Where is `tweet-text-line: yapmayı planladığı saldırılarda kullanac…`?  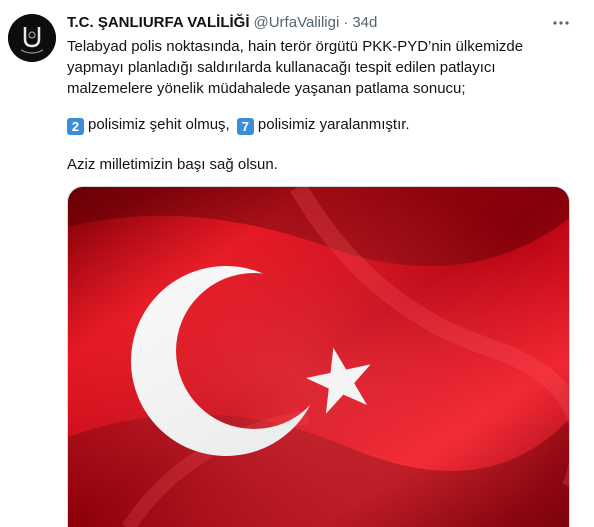 tweet-text-line: yapmayı planladığı saldırılarda kullanac… is located at coordinates (281, 67).